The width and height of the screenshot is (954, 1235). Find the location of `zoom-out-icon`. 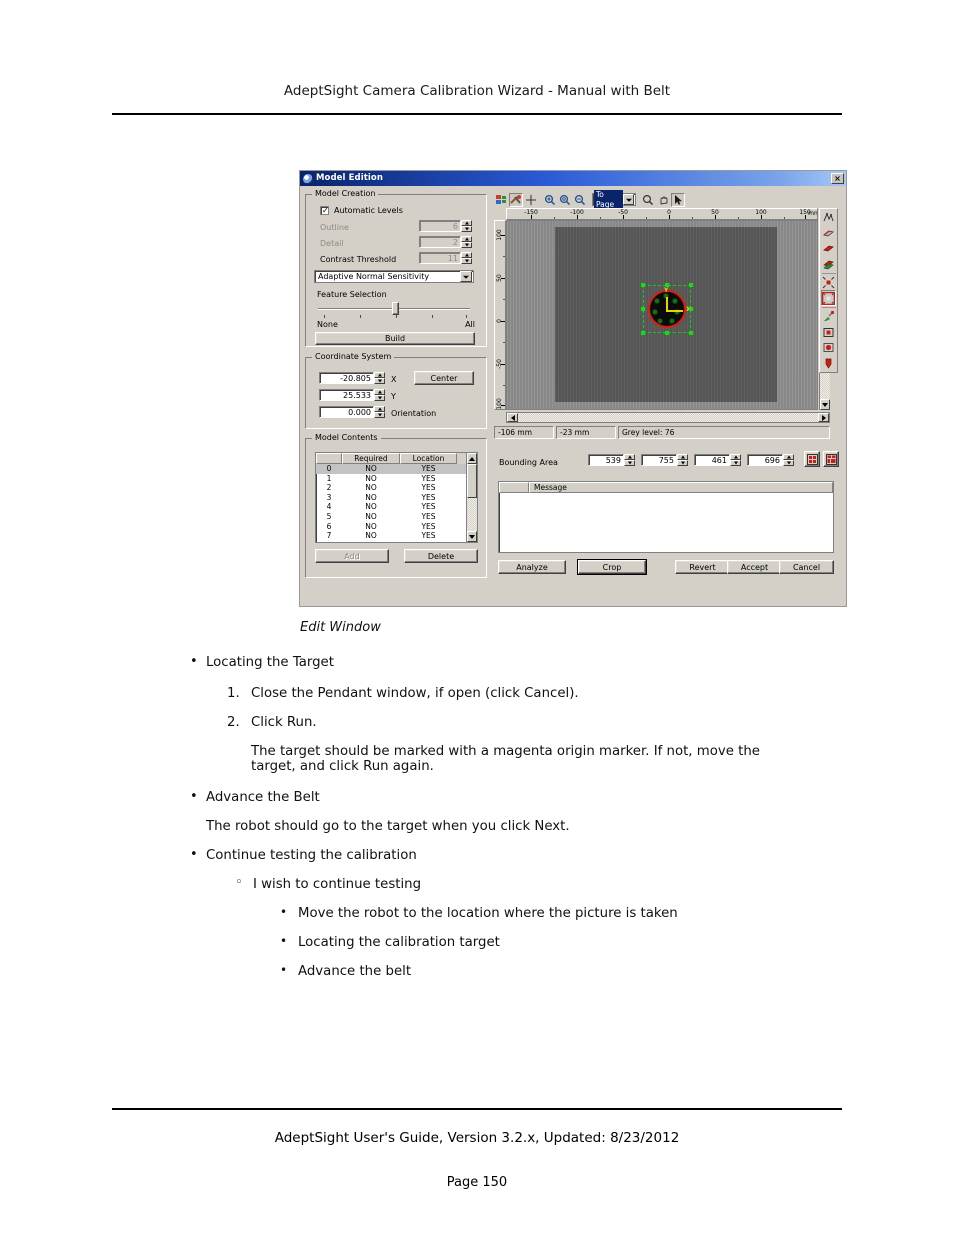

zoom-out-icon is located at coordinates (580, 199).